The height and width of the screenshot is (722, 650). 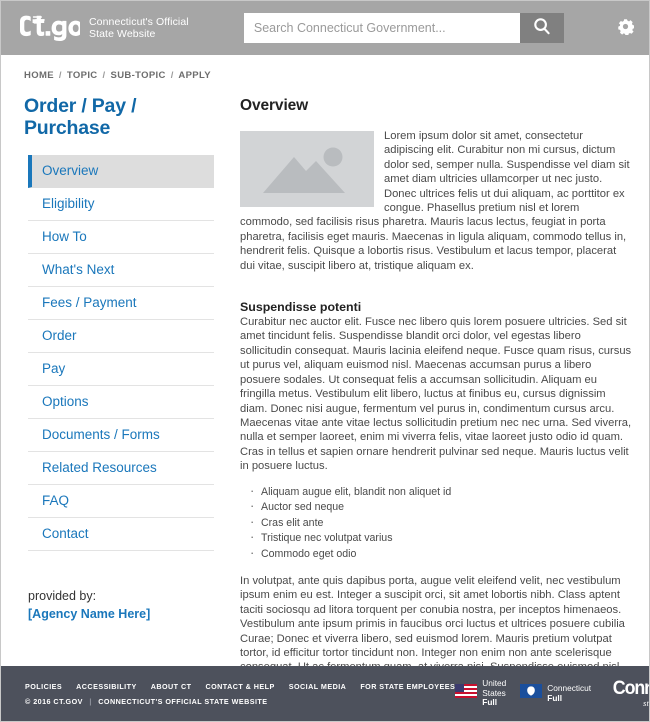 What do you see at coordinates (121, 171) in the screenshot?
I see `sidebar-item-overview: Overview` at bounding box center [121, 171].